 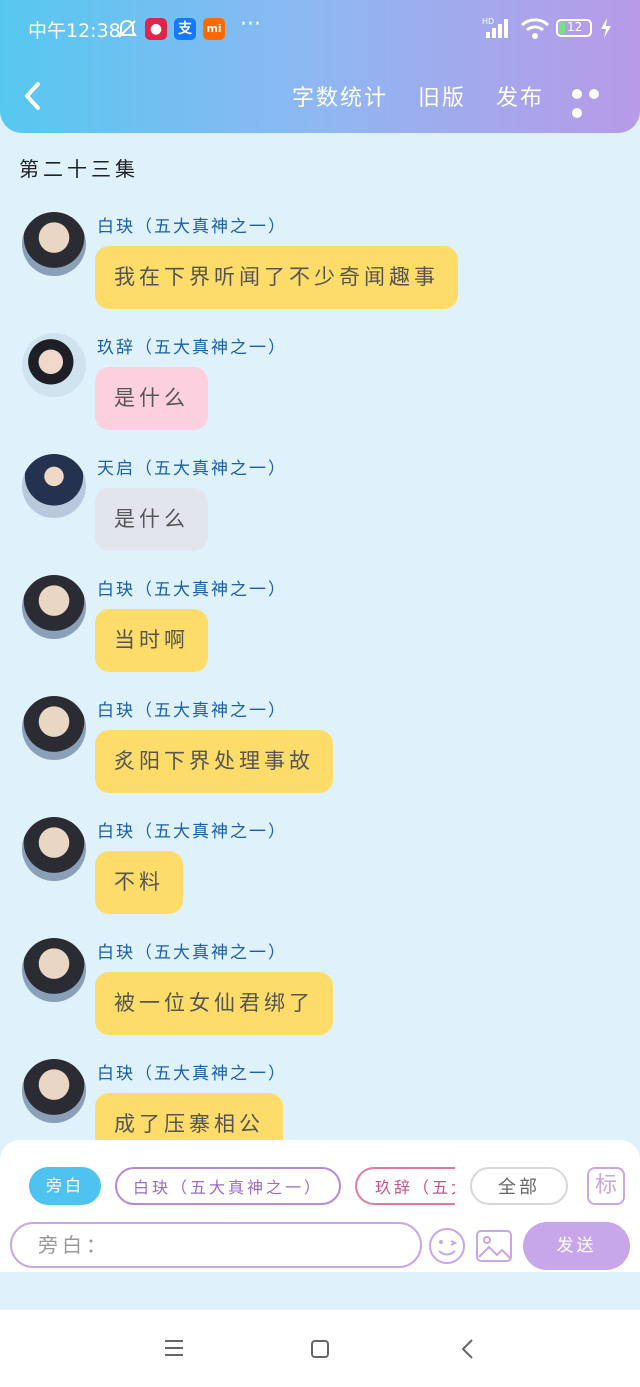 I want to click on home-icon, so click(x=320, y=1349).